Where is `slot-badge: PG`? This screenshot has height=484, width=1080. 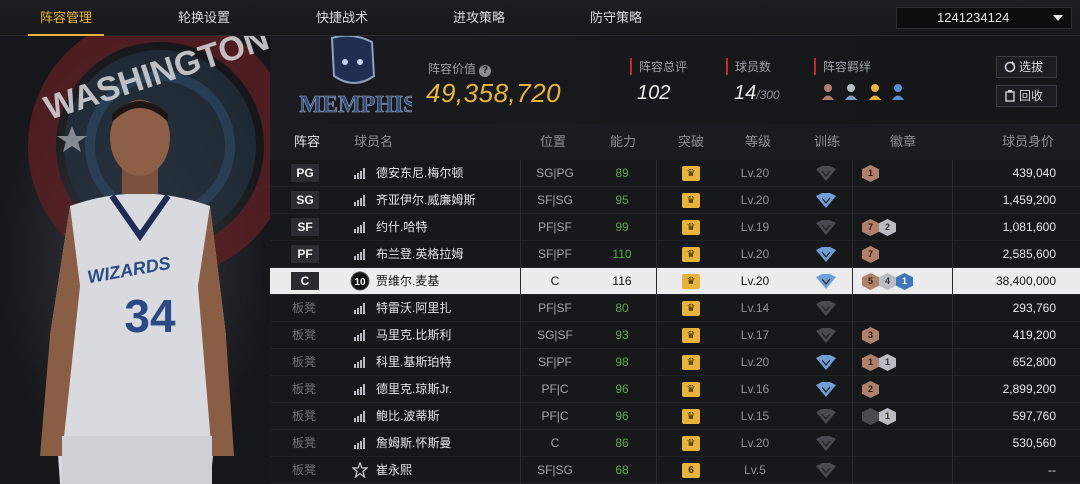 slot-badge: PG is located at coordinates (305, 173).